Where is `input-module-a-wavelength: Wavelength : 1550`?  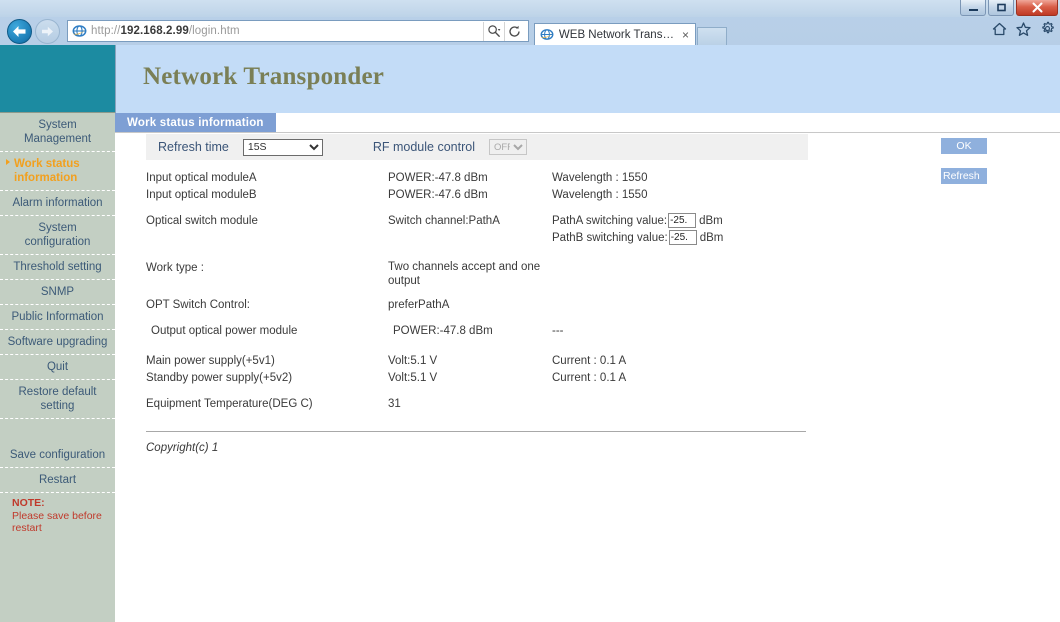 input-module-a-wavelength: Wavelength : 1550 is located at coordinates (600, 178).